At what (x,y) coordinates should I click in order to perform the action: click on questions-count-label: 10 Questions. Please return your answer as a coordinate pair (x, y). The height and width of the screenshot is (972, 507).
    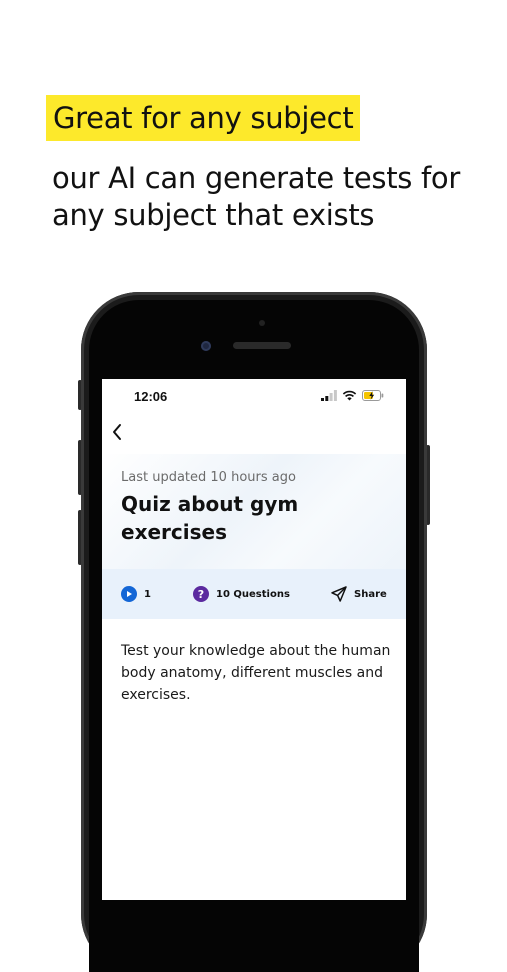
    Looking at the image, I should click on (253, 594).